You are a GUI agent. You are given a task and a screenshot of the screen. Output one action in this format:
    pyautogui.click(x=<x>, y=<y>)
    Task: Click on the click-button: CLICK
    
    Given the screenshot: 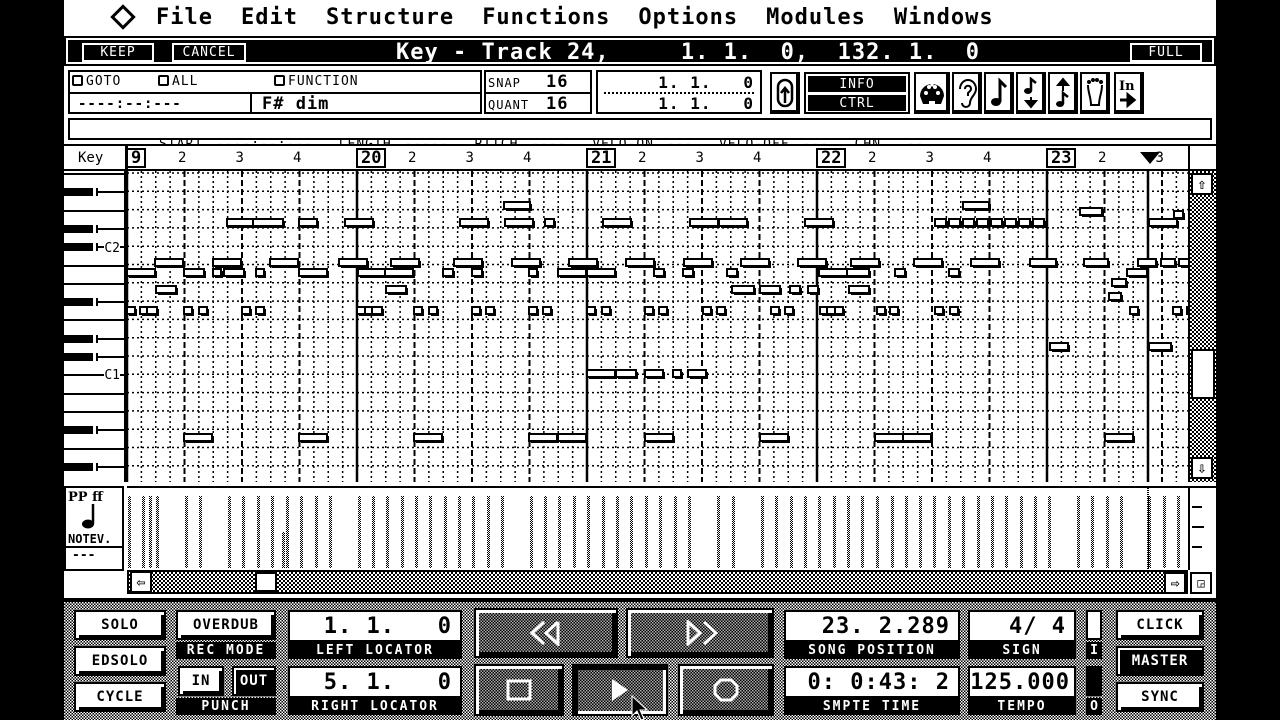 What is the action you would take?
    pyautogui.click(x=1160, y=625)
    